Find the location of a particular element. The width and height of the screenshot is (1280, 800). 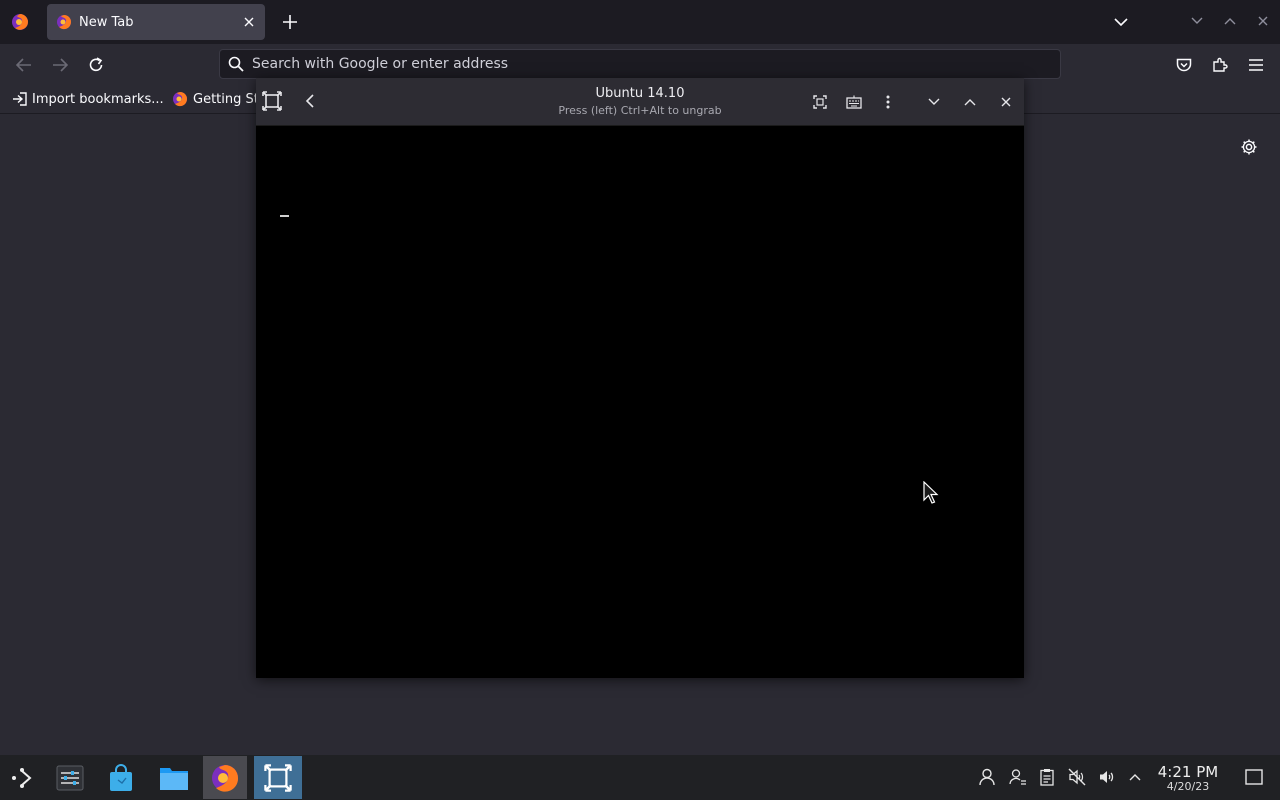

tab-new-tab: New Tab is located at coordinates (156, 22).